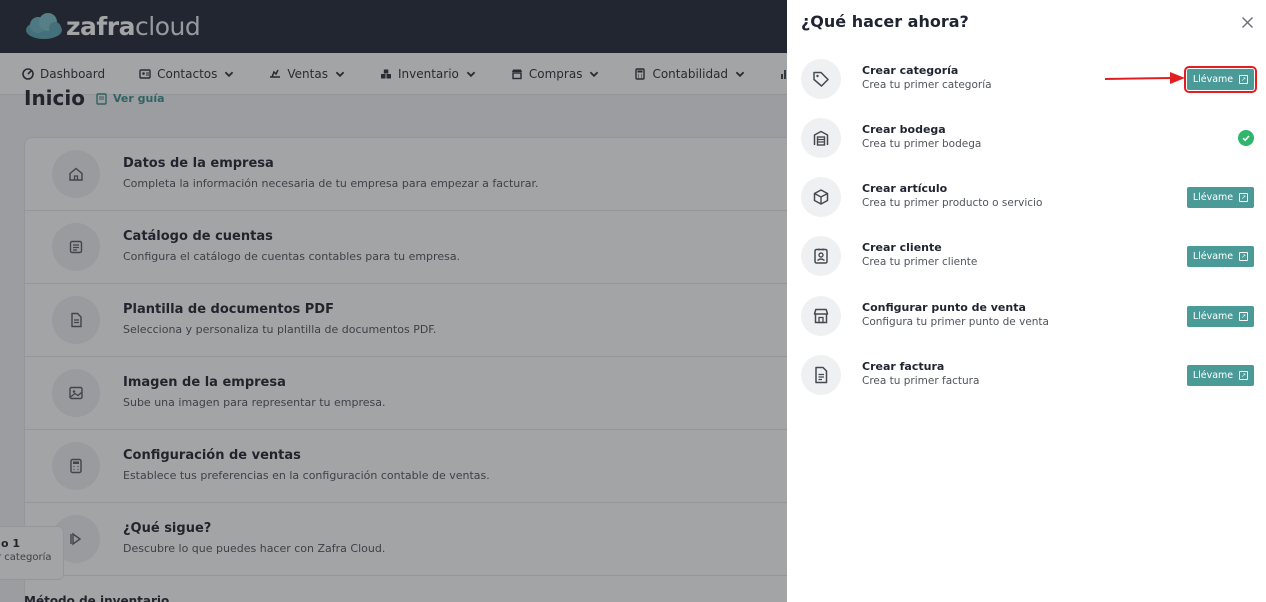 The width and height of the screenshot is (1266, 602). I want to click on invoice-icon, so click(821, 375).